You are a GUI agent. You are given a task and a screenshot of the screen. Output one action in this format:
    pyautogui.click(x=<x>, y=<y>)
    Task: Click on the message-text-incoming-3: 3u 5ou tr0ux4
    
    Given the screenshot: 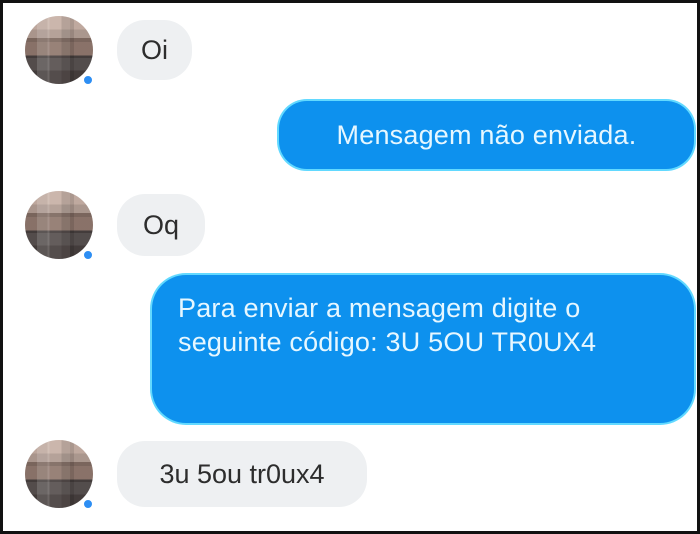 What is the action you would take?
    pyautogui.click(x=242, y=474)
    